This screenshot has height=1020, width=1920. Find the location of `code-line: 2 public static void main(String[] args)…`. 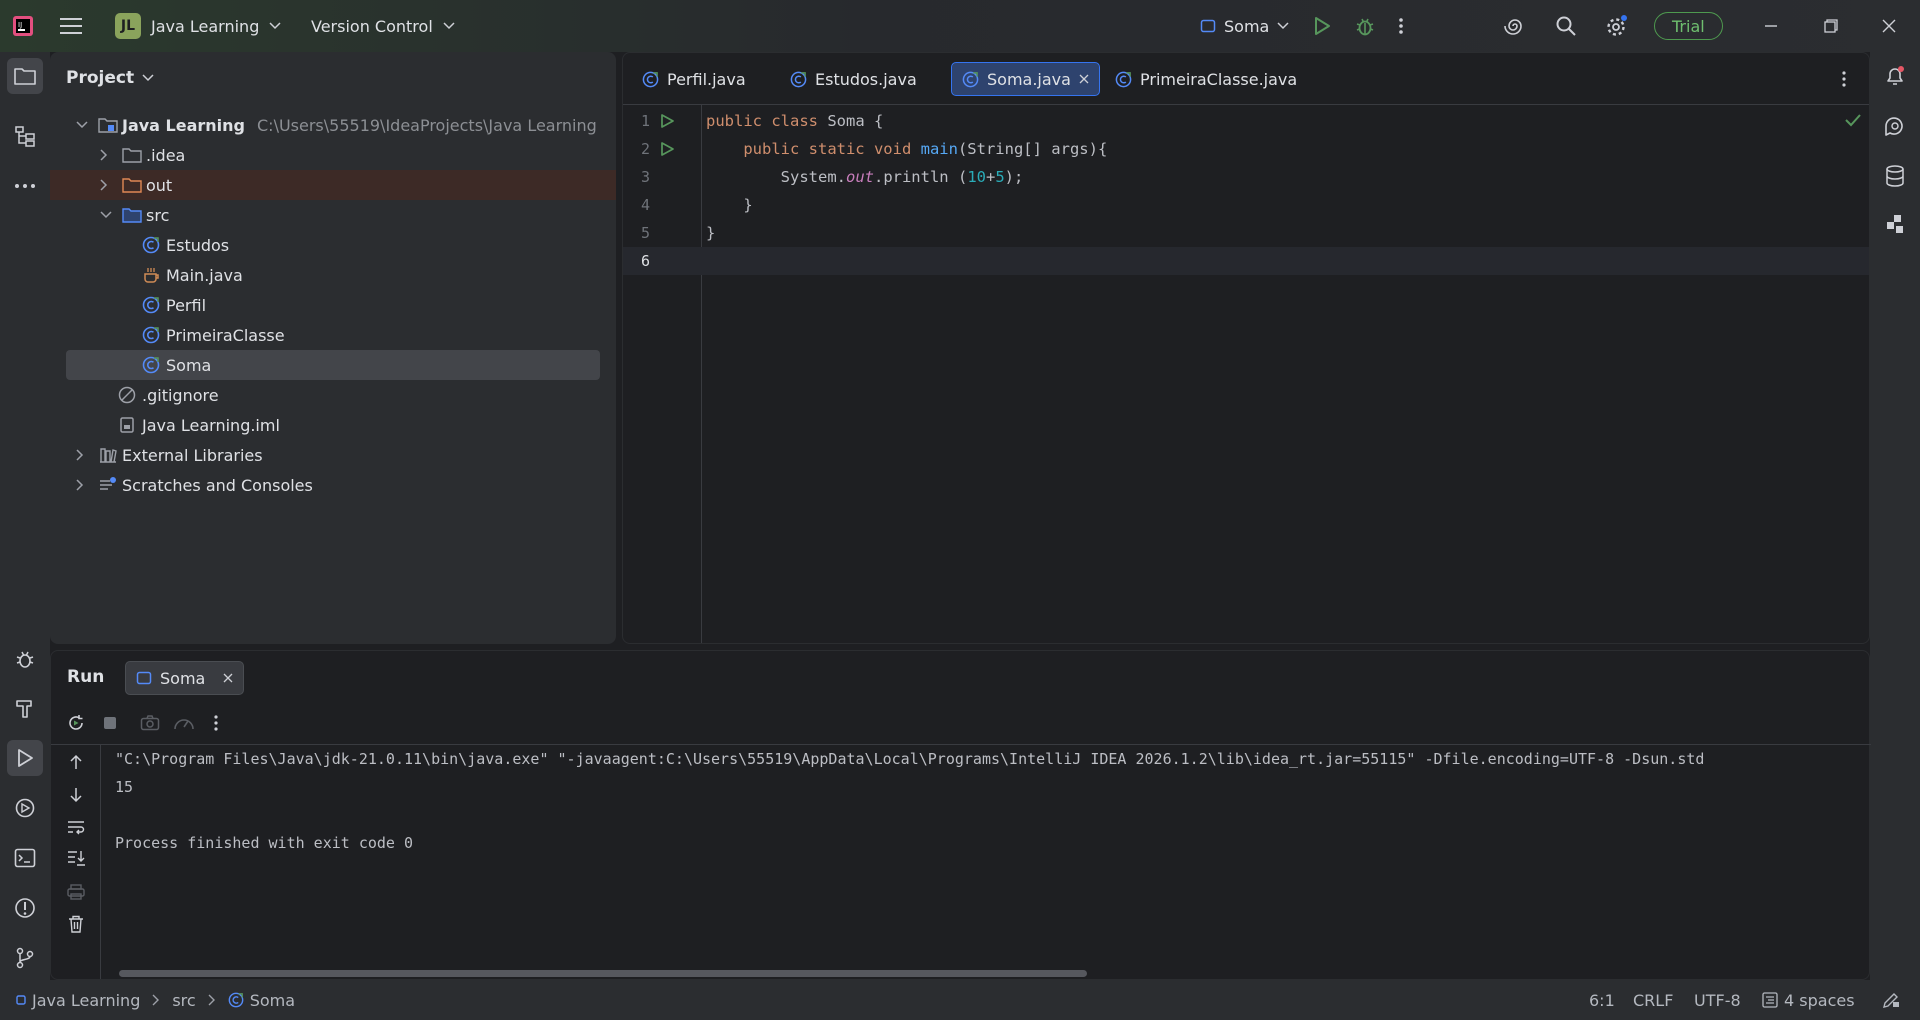

code-line: 2 public static void main(String[] args)… is located at coordinates (1246, 149).